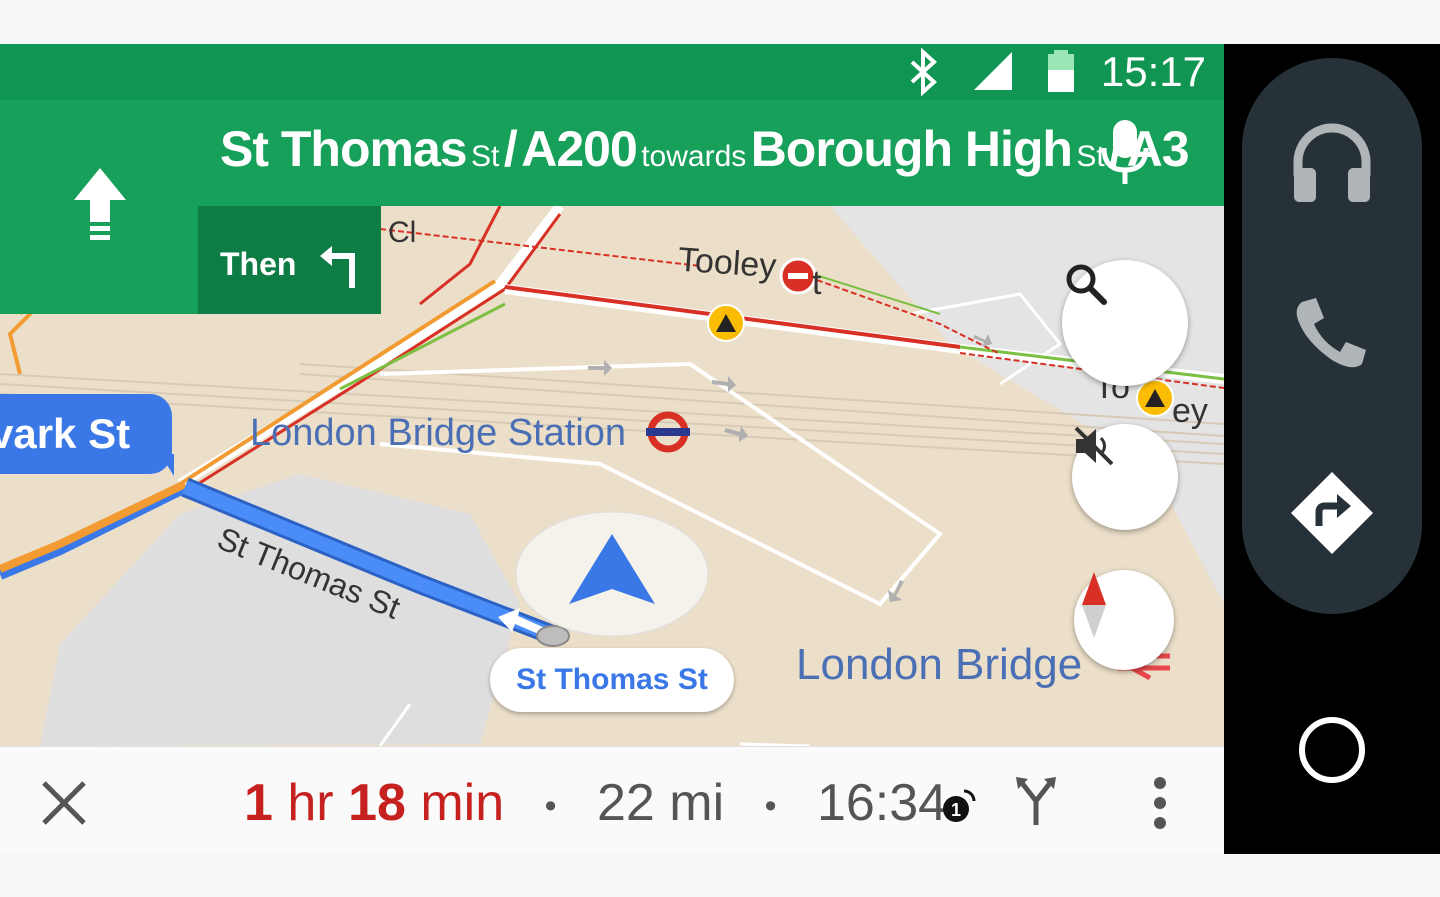  Describe the element at coordinates (258, 264) in the screenshot. I see `then-label: Then` at that location.